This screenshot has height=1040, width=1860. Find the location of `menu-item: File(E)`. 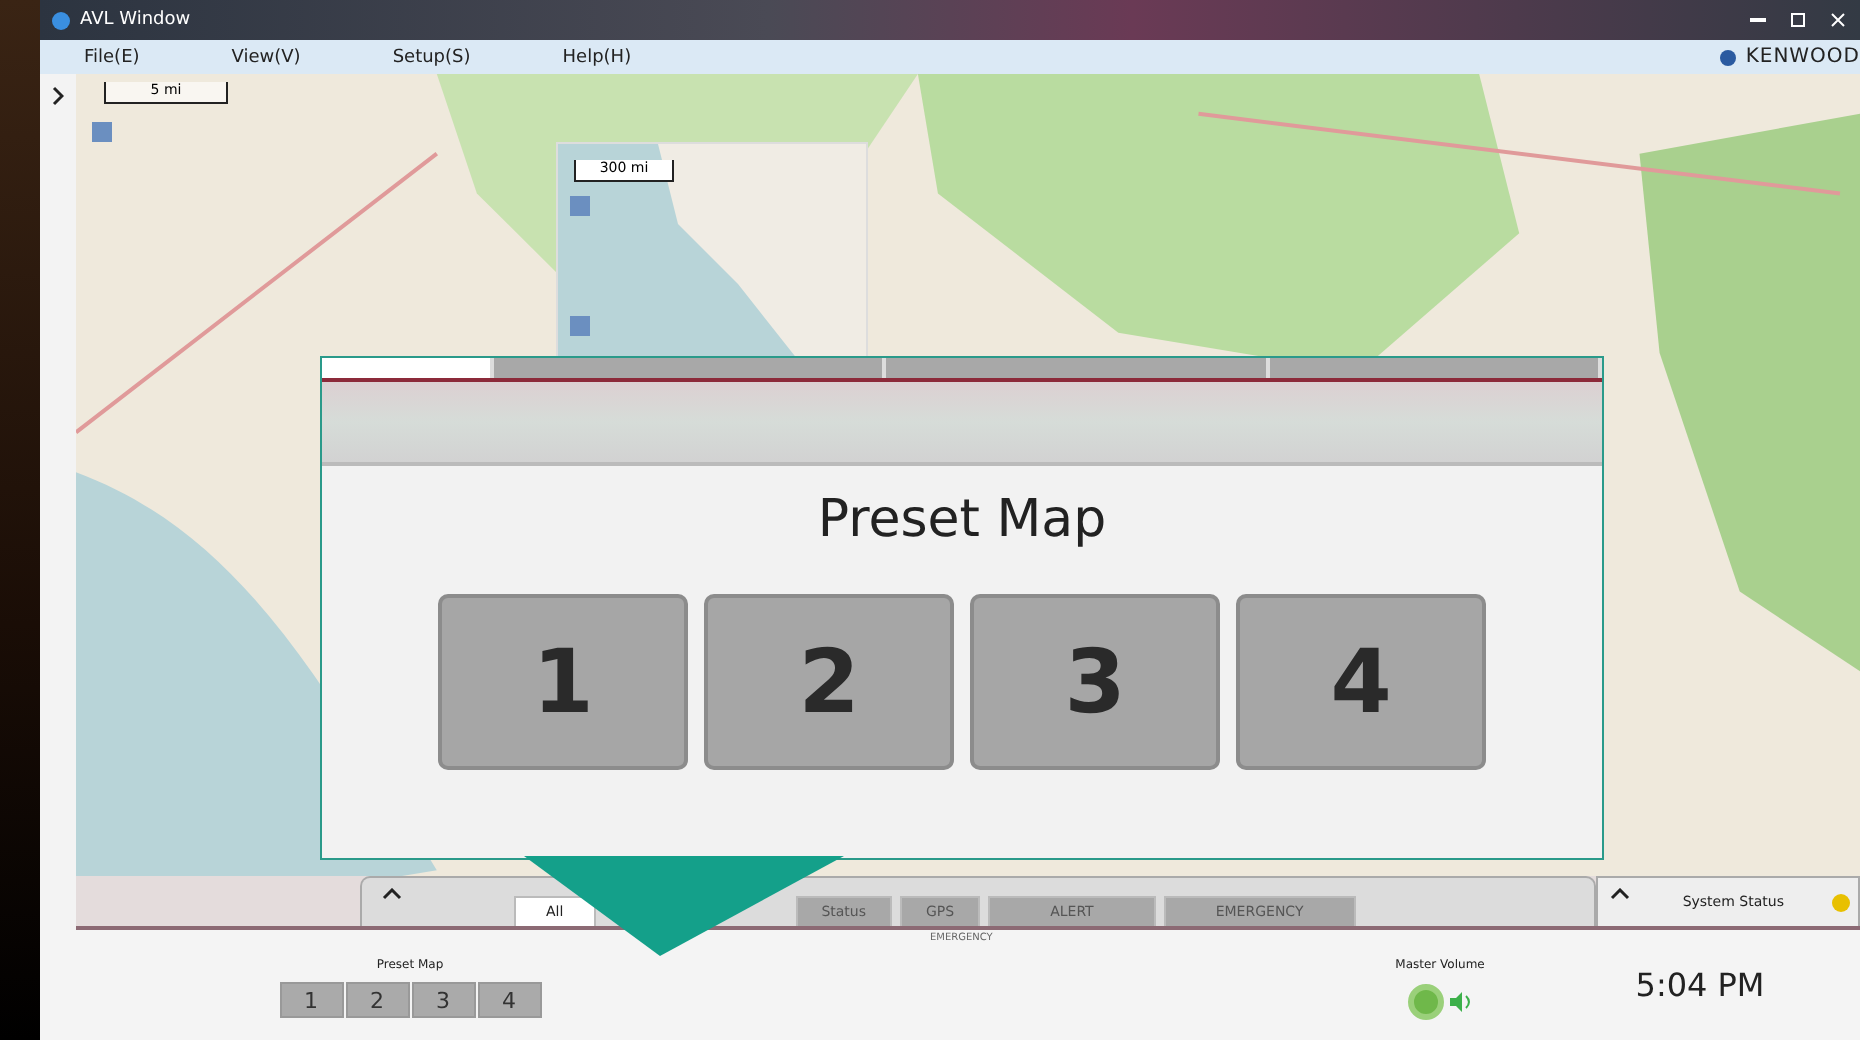

menu-item: File(E) is located at coordinates (112, 57).